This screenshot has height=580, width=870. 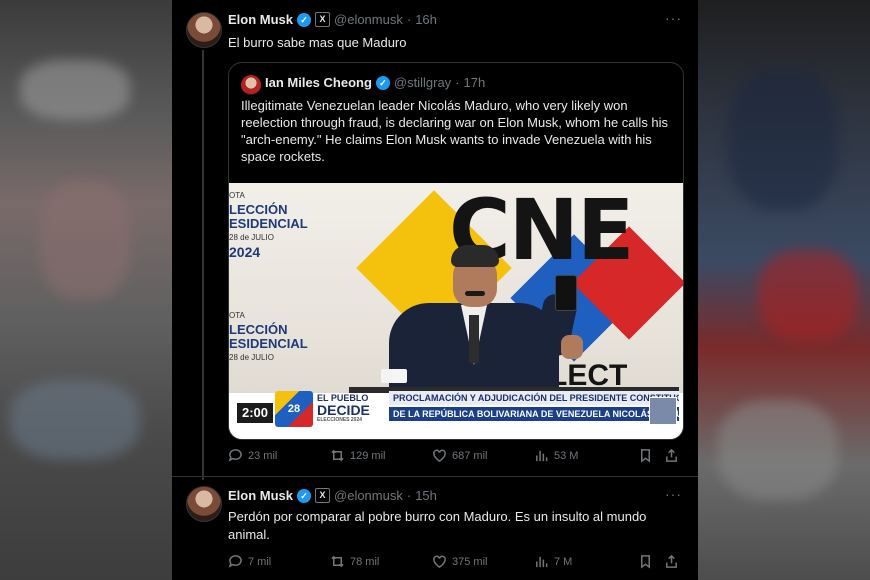 What do you see at coordinates (294, 409) in the screenshot?
I see `broadcast-logo: 28` at bounding box center [294, 409].